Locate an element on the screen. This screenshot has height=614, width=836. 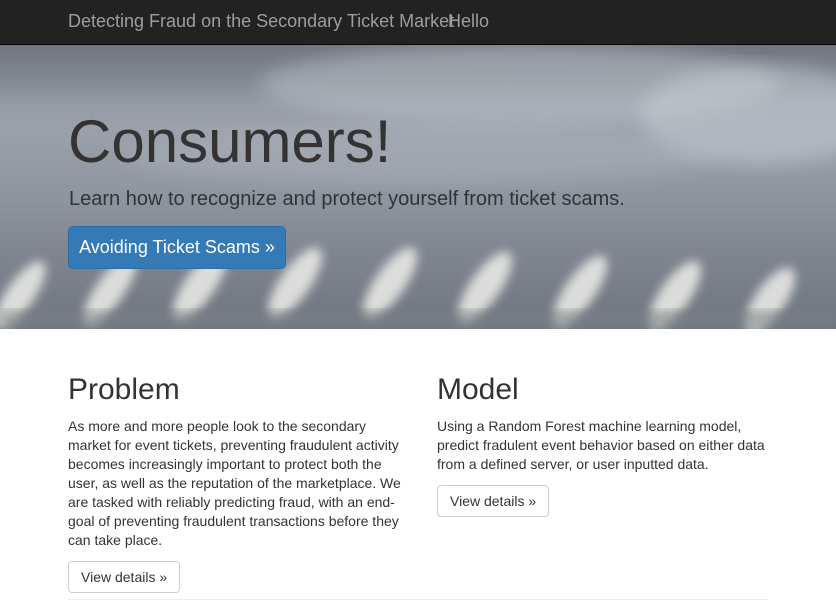
nav-link-hello: Hello is located at coordinates (468, 21).